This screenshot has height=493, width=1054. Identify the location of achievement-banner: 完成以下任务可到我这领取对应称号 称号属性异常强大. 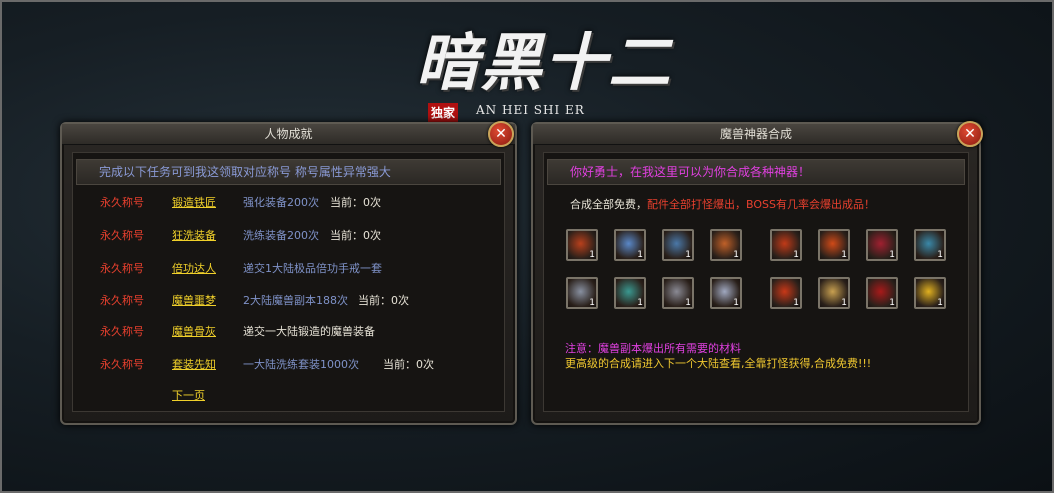
(288, 172).